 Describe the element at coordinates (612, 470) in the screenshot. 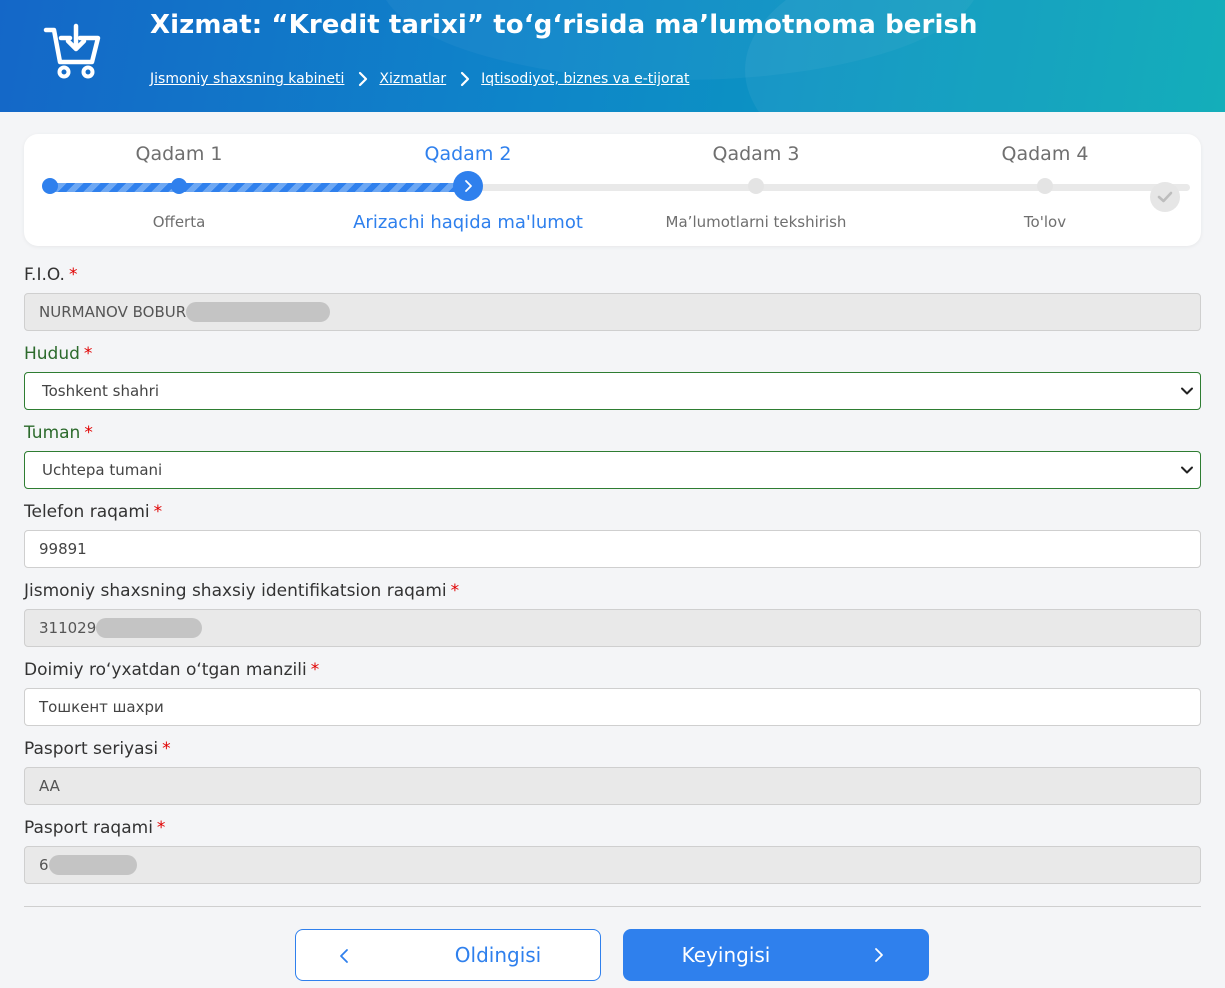

I see `tuman-select: Uchtepa tumani` at that location.